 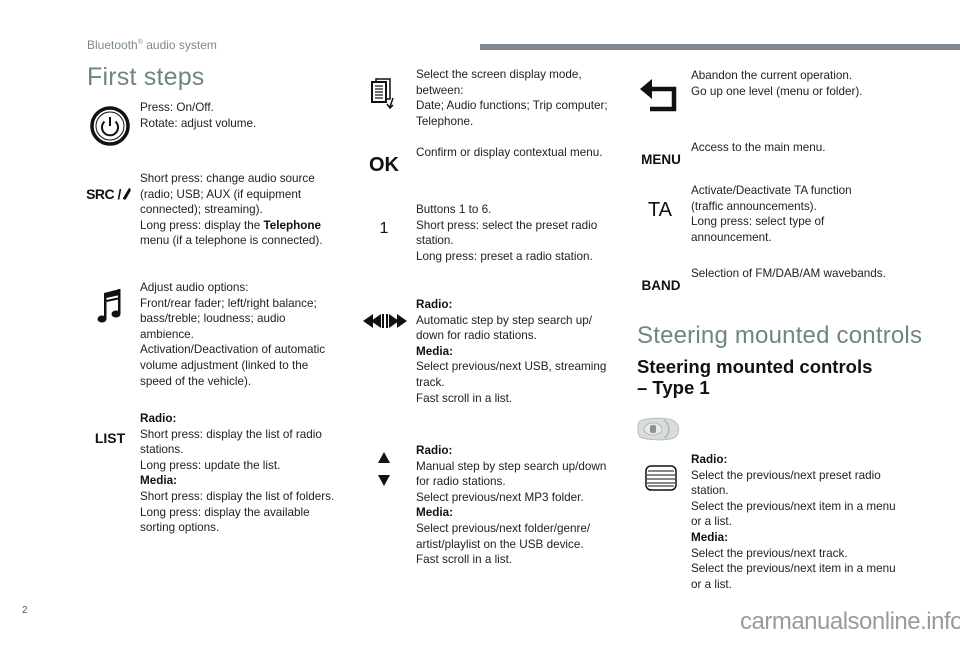 I want to click on ok-icon: OK, so click(x=384, y=165).